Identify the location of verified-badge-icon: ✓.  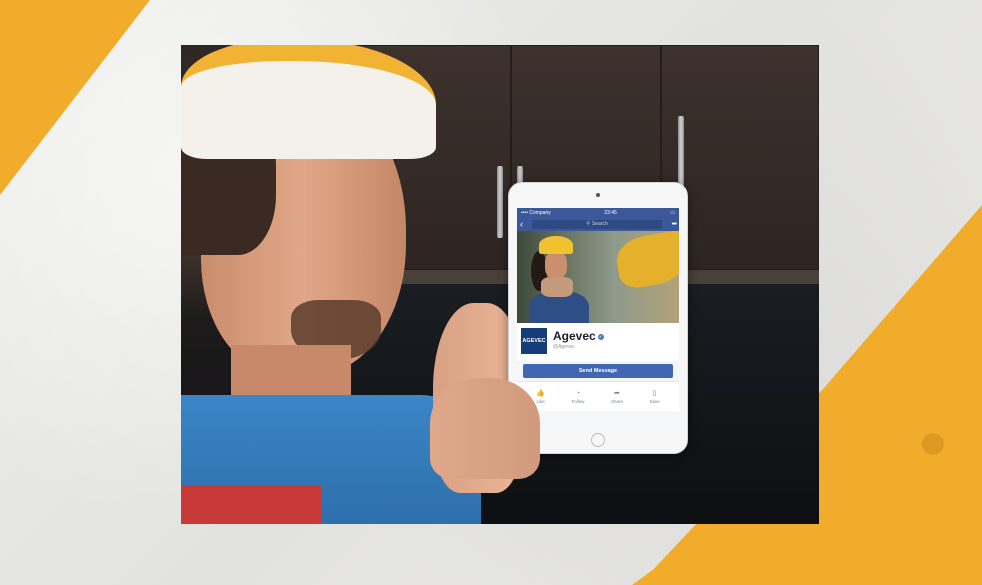
(600, 336).